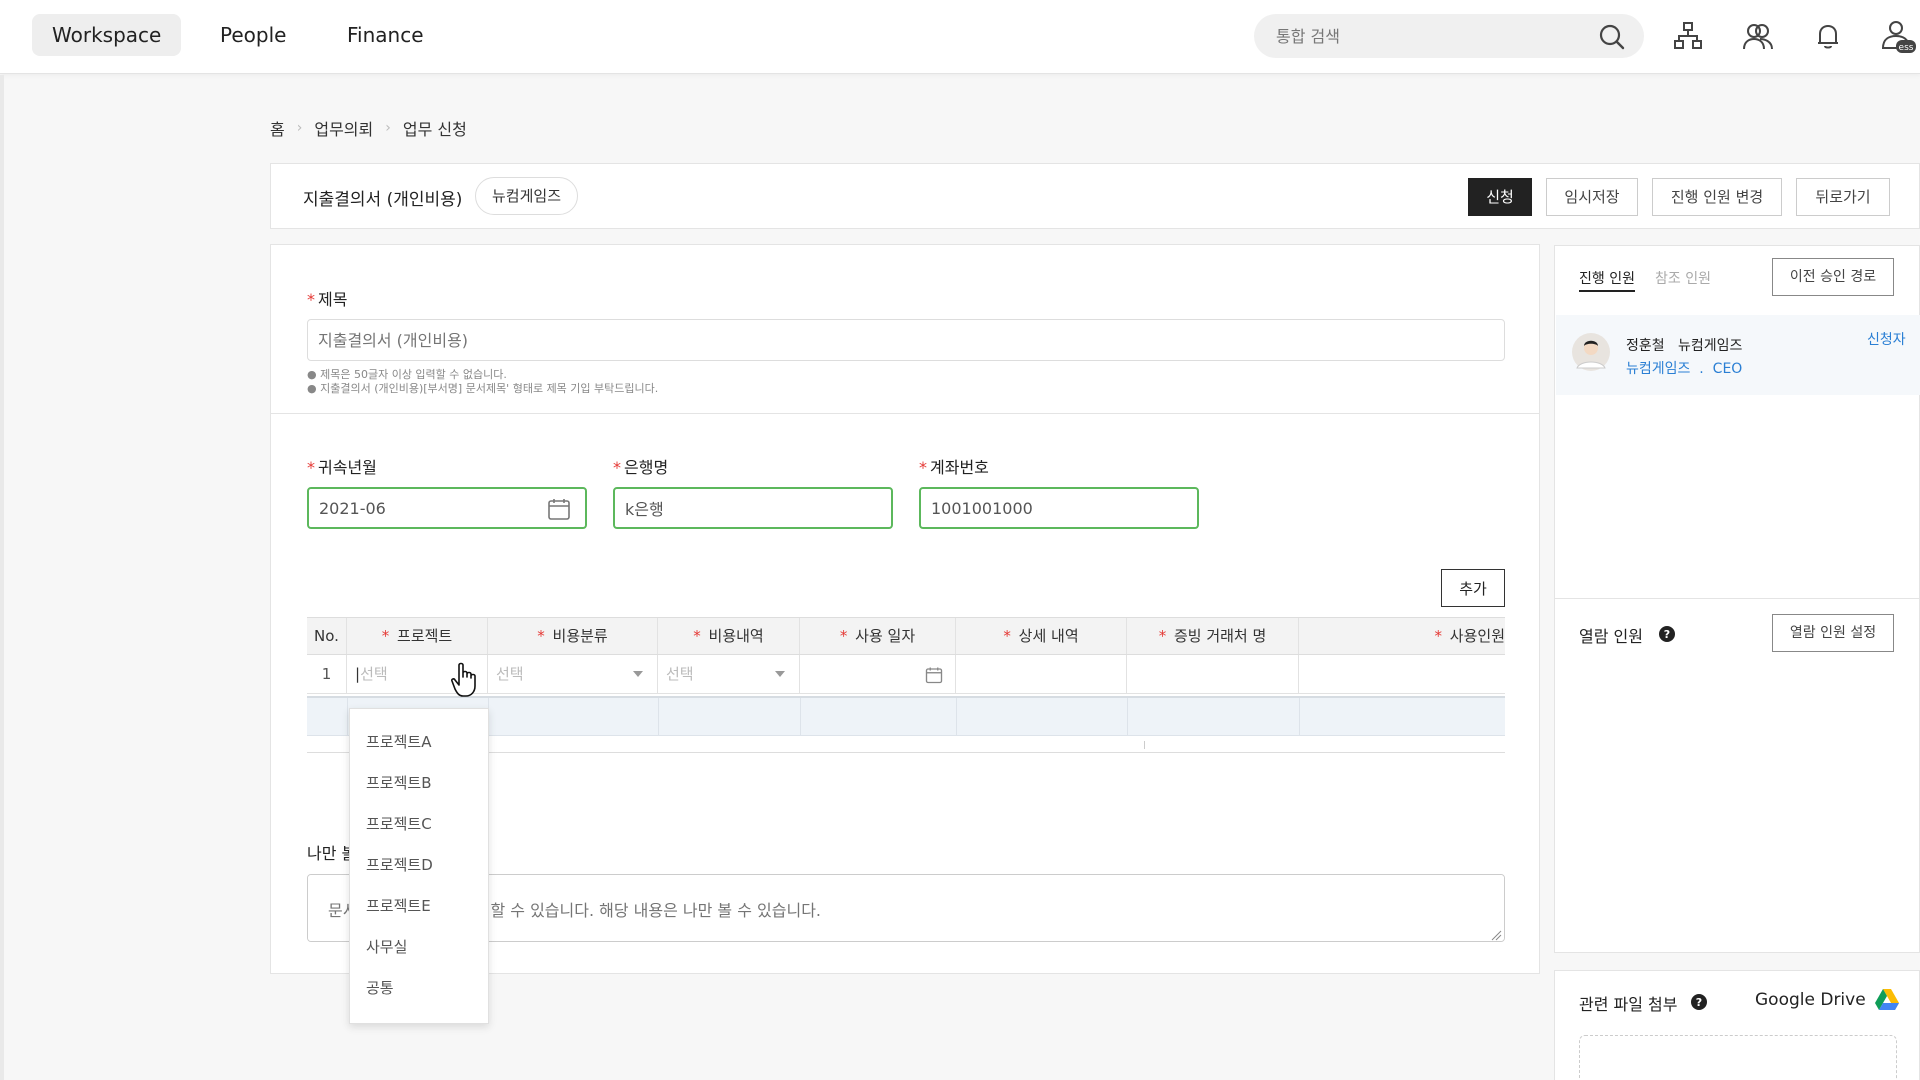 This screenshot has width=1920, height=1080. What do you see at coordinates (527, 196) in the screenshot?
I see `company-chip: 뉴컴게임즈` at bounding box center [527, 196].